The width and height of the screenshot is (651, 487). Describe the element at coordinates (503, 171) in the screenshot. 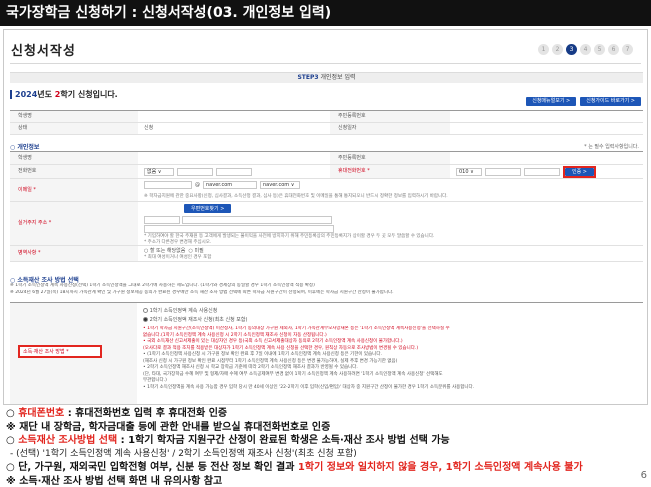

I see `mobile-mid-input` at that location.